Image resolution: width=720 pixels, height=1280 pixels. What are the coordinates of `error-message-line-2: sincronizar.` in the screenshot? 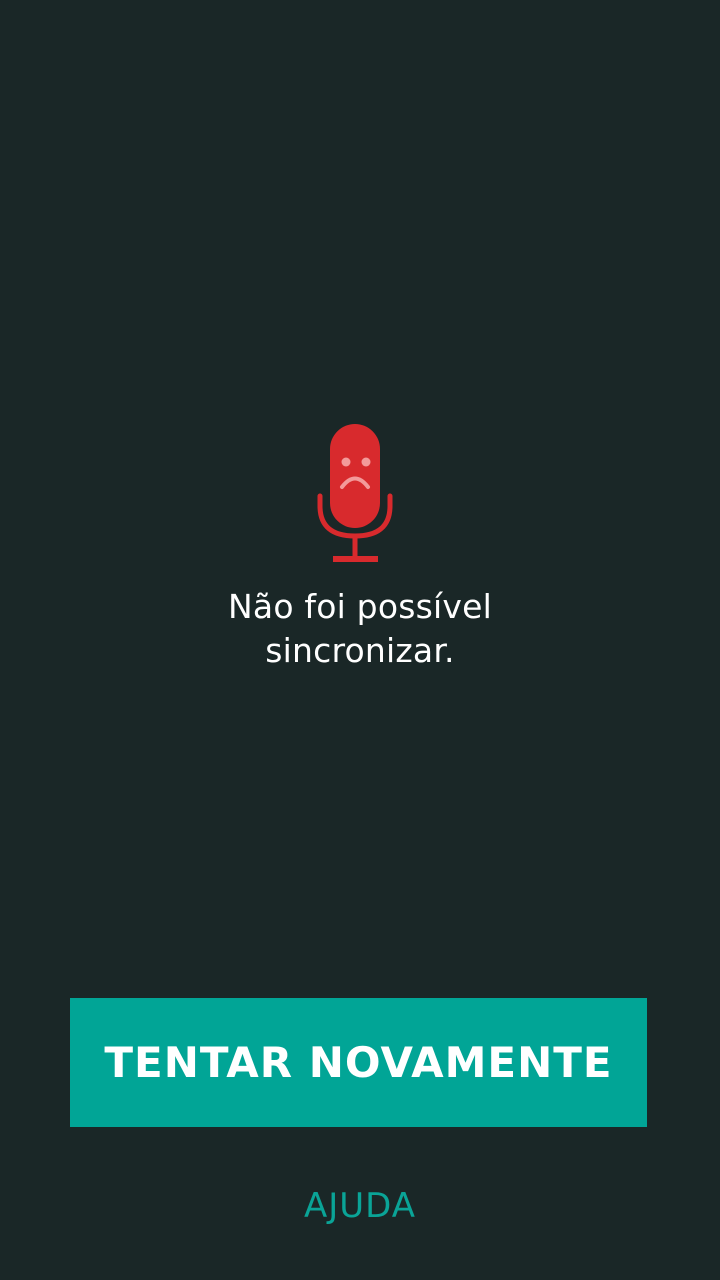 It's located at (360, 650).